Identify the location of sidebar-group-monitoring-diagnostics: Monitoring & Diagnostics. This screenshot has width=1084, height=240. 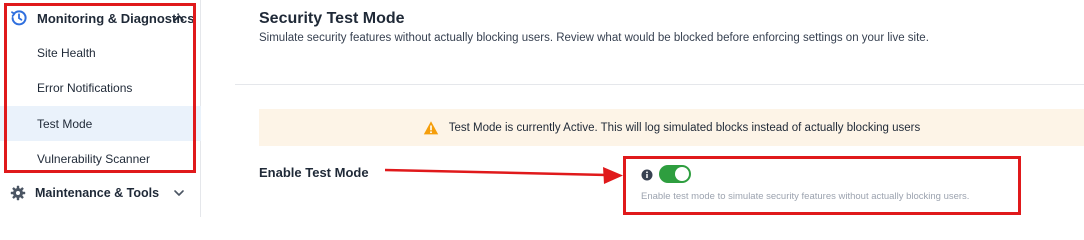
(100, 18).